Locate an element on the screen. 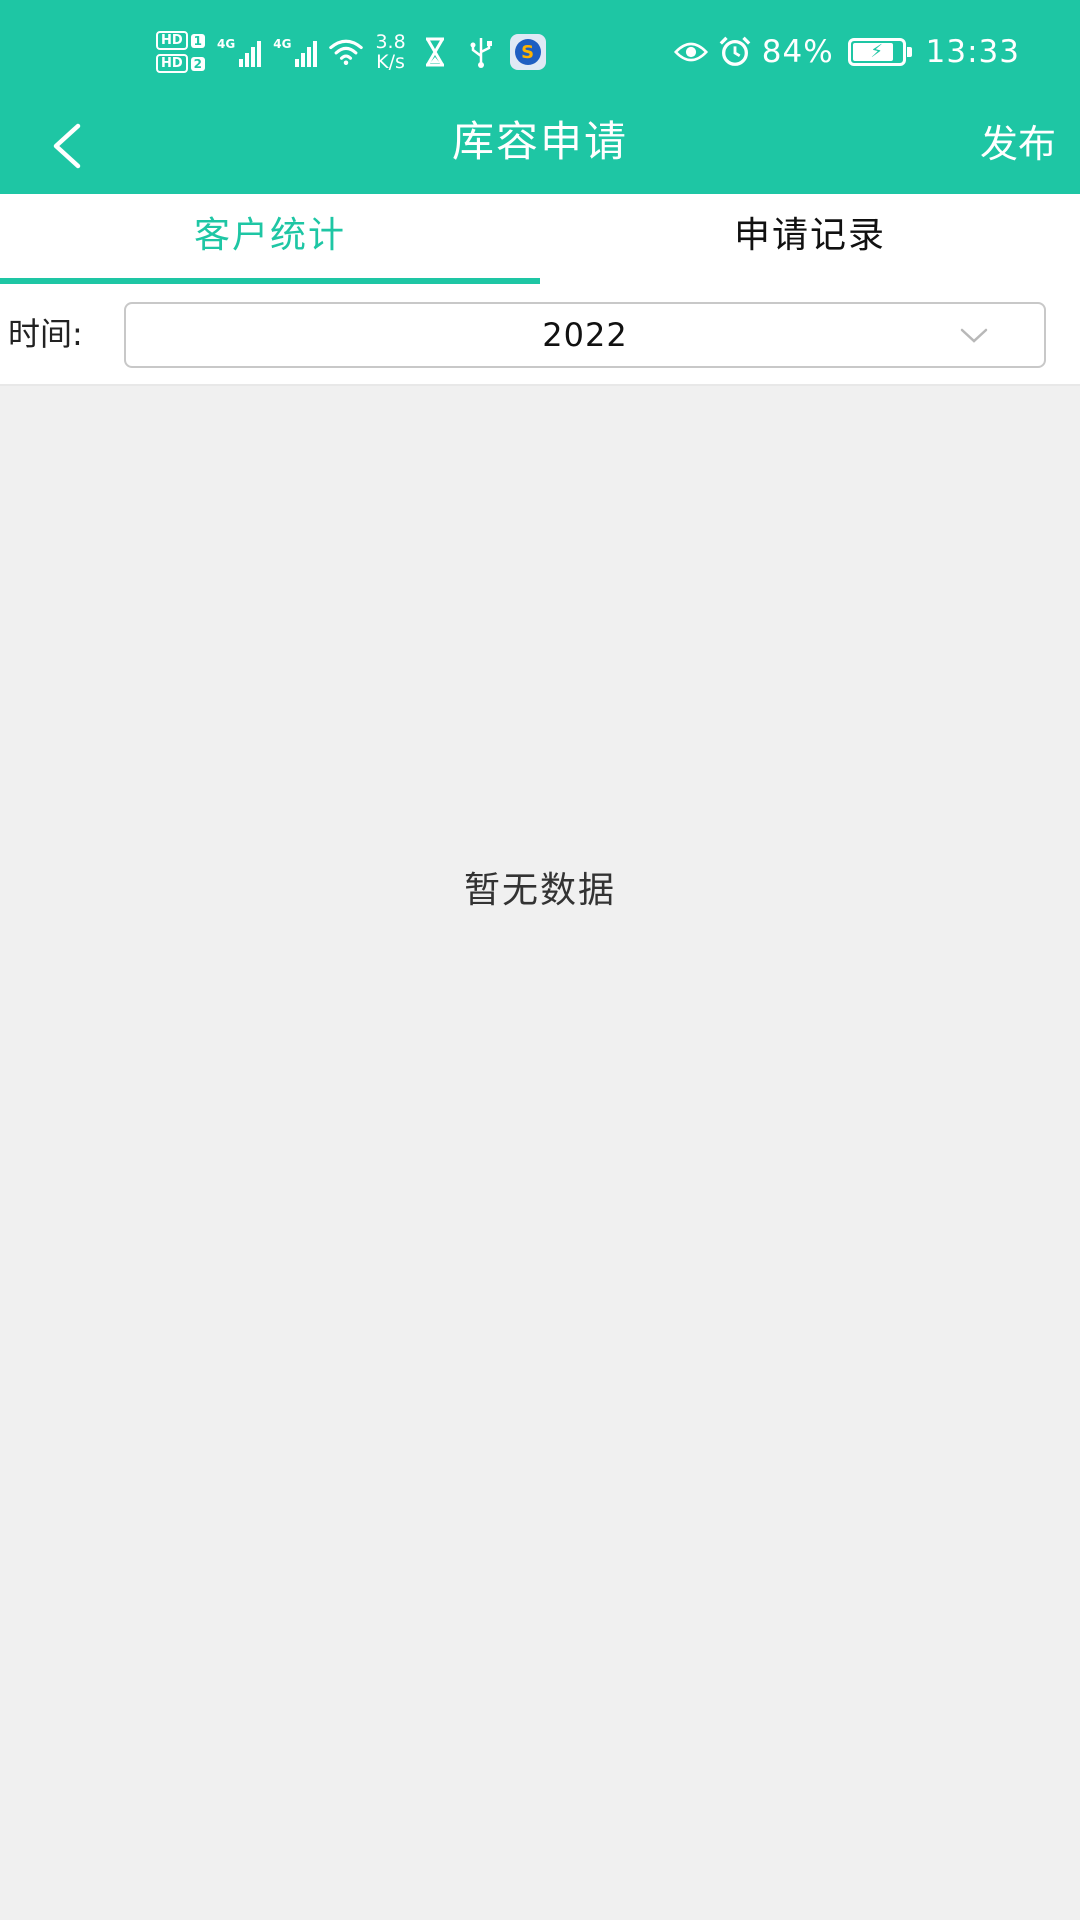 The height and width of the screenshot is (1920, 1080). speed-value: 3.8 is located at coordinates (390, 42).